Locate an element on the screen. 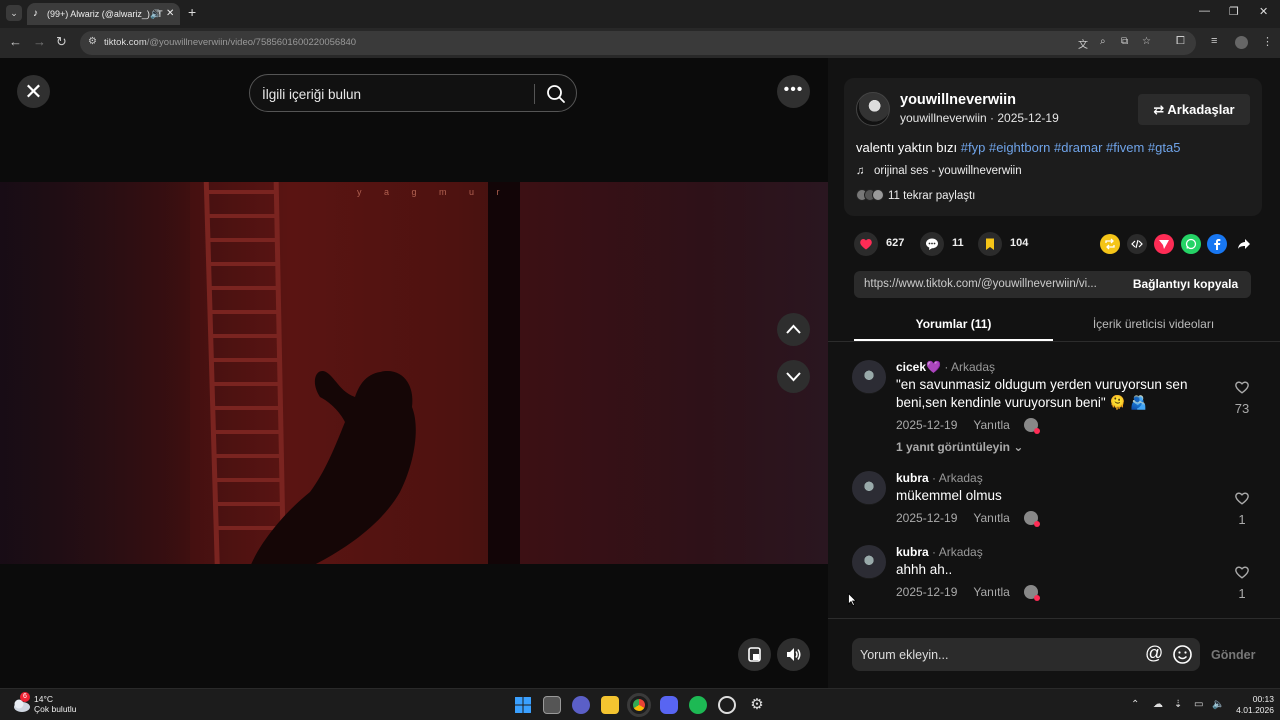 This screenshot has height=720, width=1280. volume-button is located at coordinates (793, 654).